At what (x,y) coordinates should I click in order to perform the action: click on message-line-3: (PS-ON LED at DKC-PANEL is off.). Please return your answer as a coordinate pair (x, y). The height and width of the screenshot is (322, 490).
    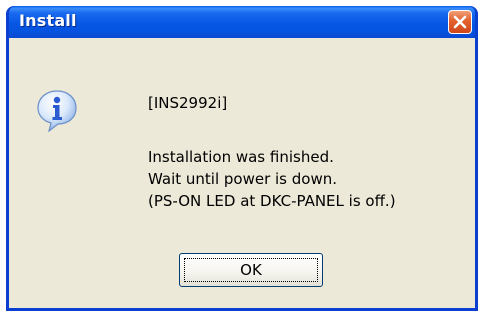
    Looking at the image, I should click on (272, 201).